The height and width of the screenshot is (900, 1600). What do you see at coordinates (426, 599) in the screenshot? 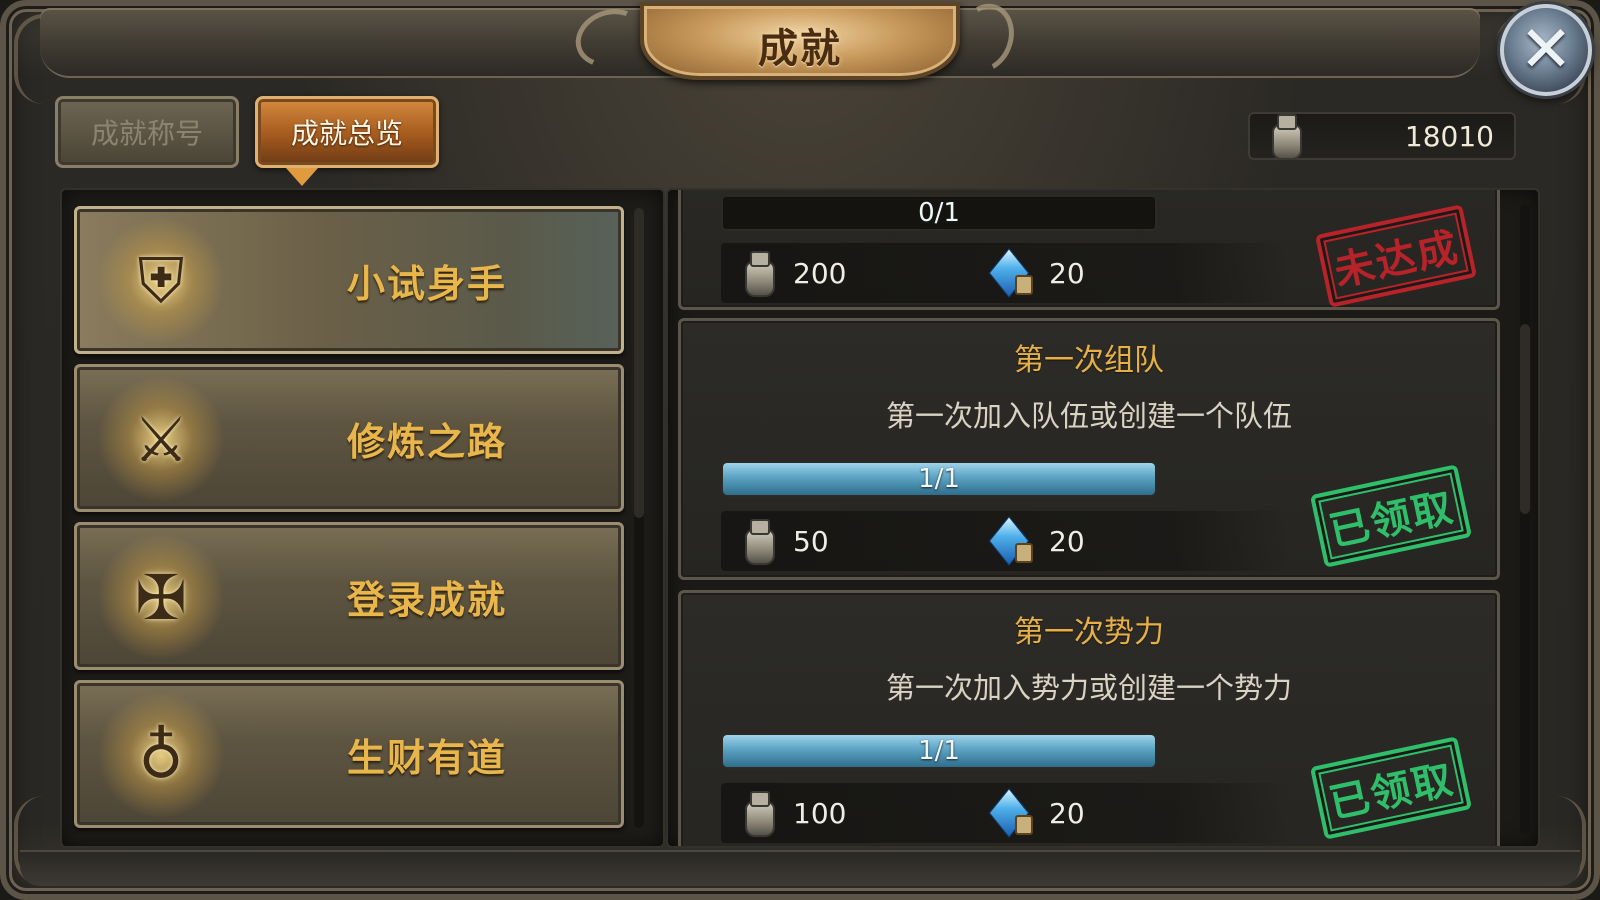
I see `category-label: 登录成就` at bounding box center [426, 599].